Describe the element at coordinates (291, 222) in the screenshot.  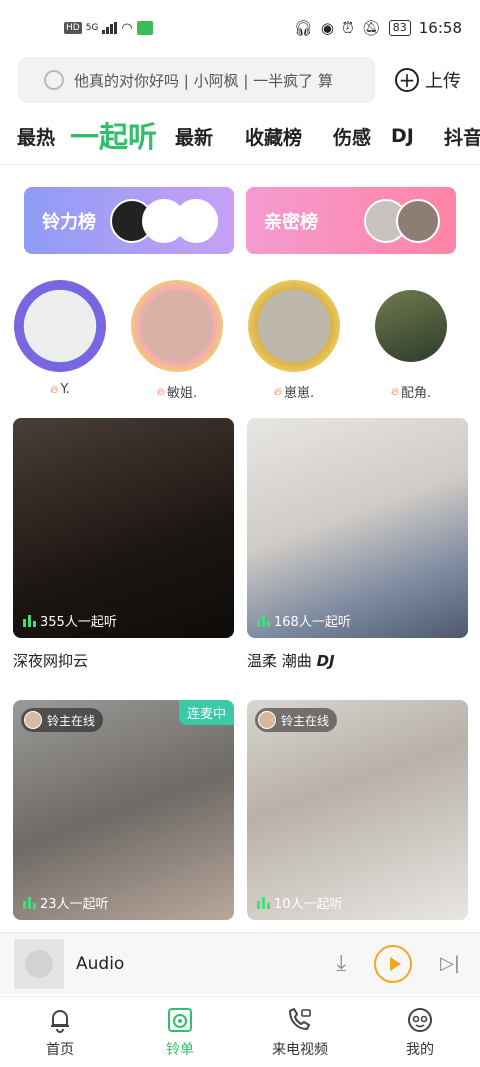
I see `rank-card-label: 亲密榜` at that location.